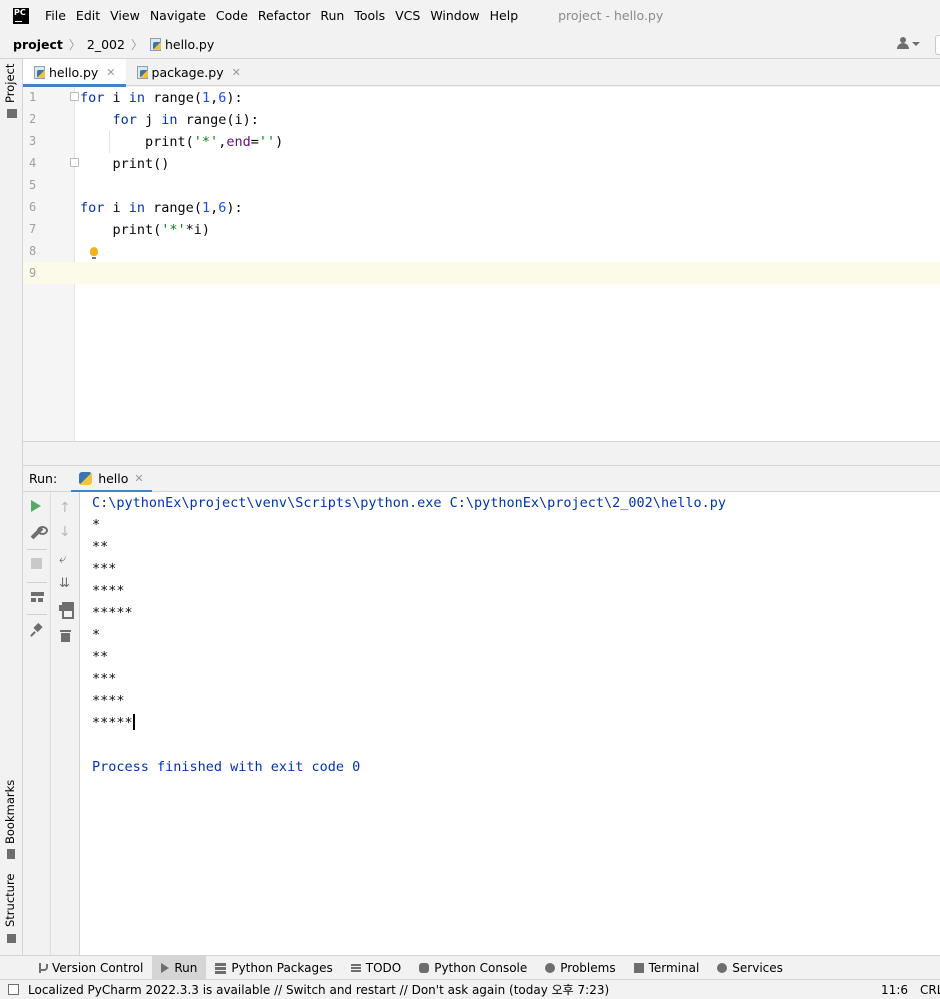 The width and height of the screenshot is (940, 999). What do you see at coordinates (133, 722) in the screenshot?
I see `text-caret` at bounding box center [133, 722].